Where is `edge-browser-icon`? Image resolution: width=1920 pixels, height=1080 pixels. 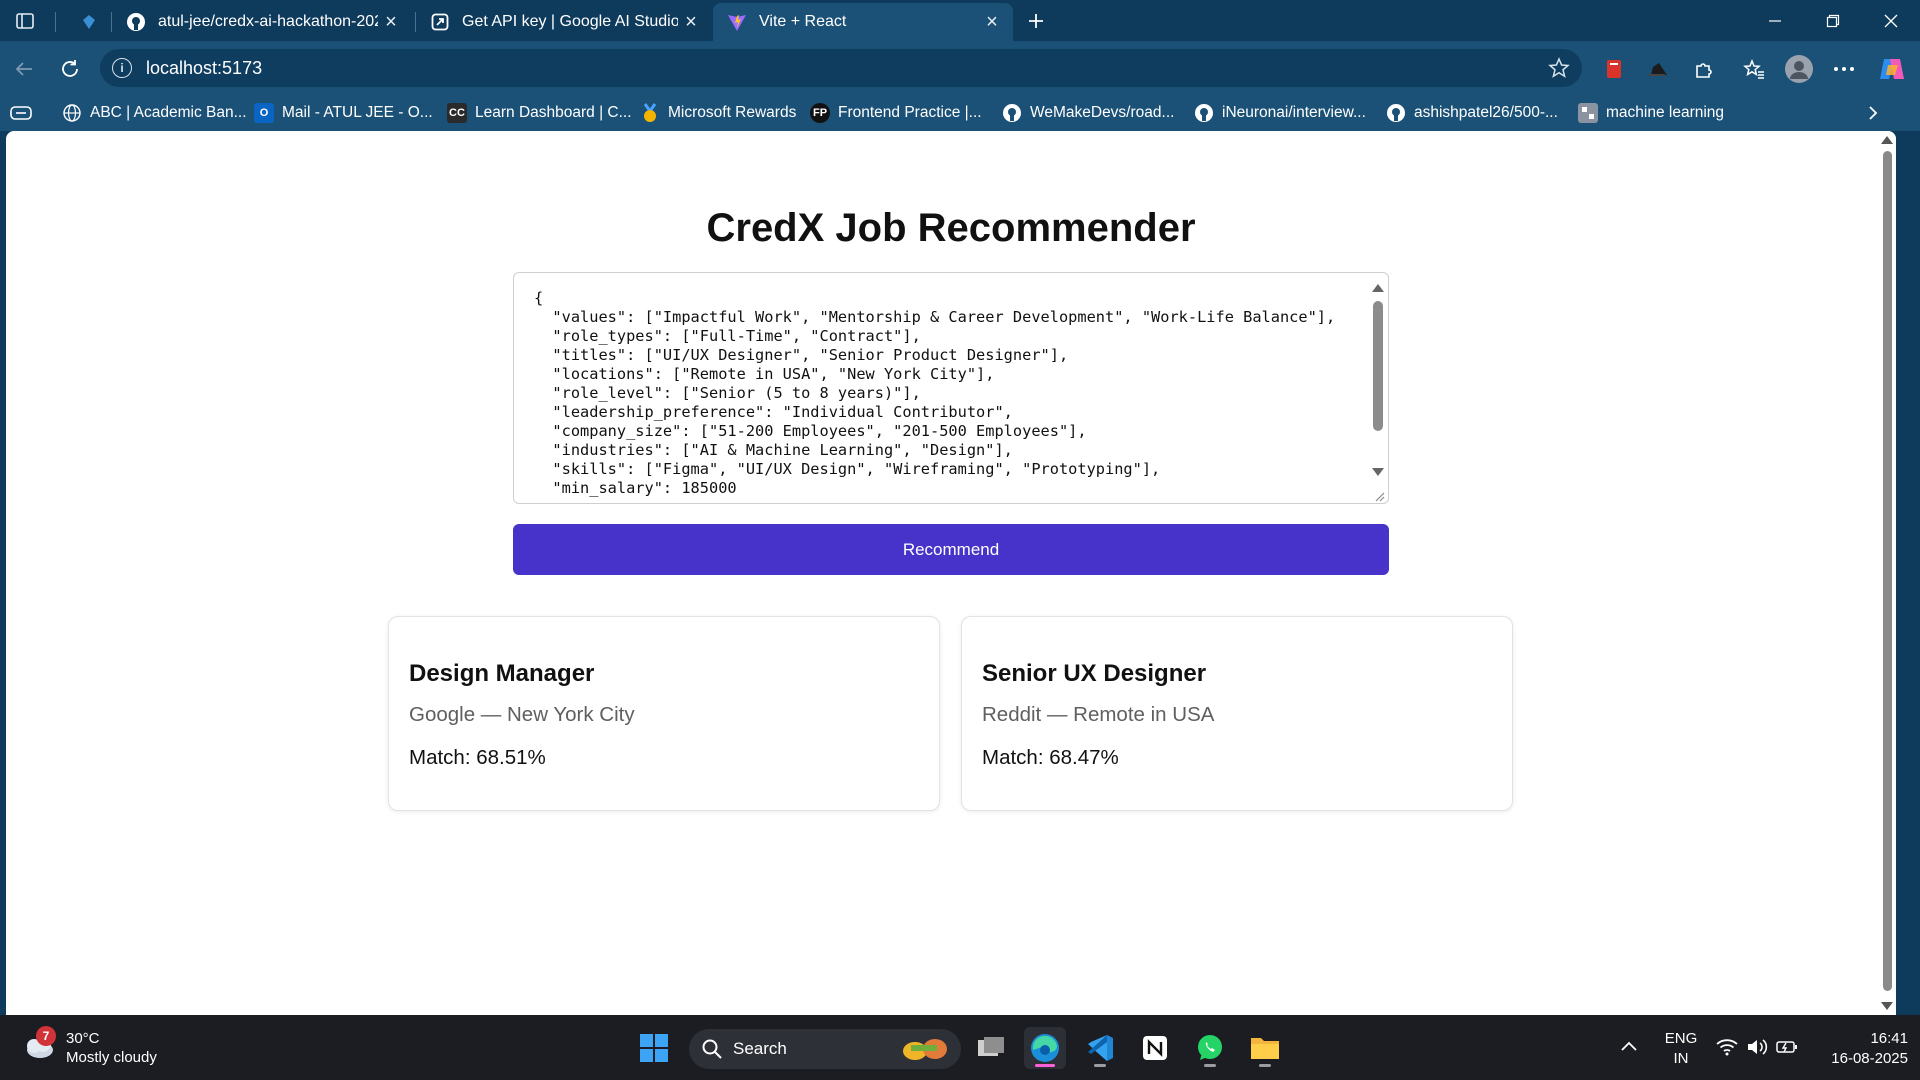
edge-browser-icon is located at coordinates (1045, 1048).